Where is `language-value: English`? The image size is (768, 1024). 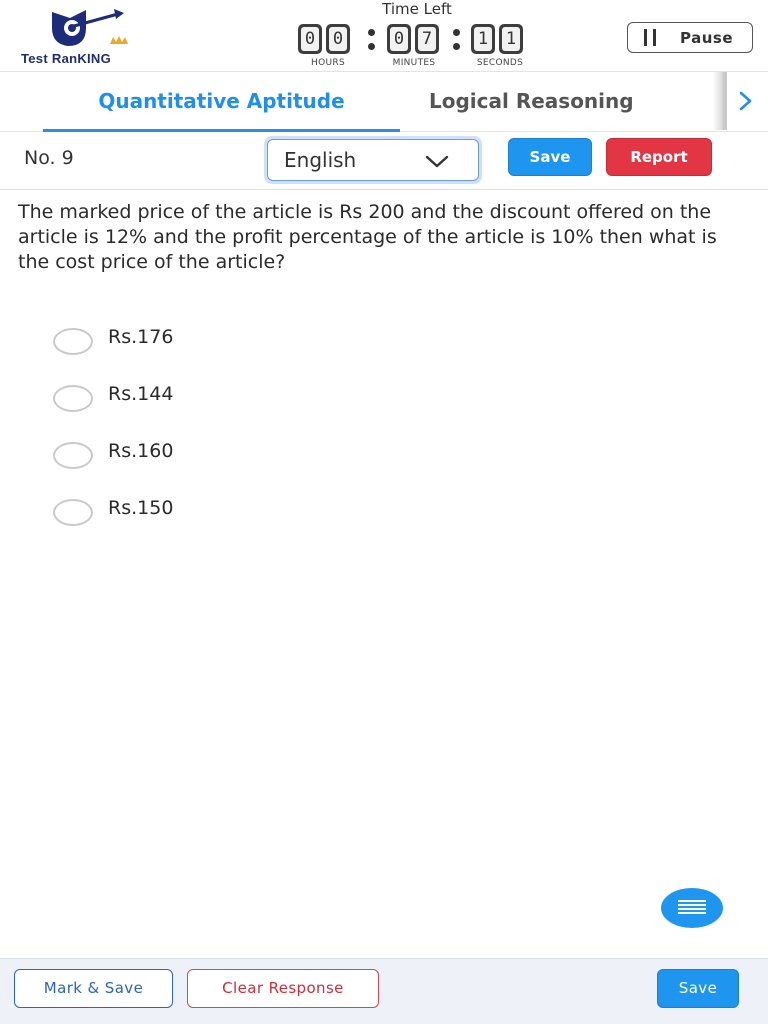
language-value: English is located at coordinates (320, 160).